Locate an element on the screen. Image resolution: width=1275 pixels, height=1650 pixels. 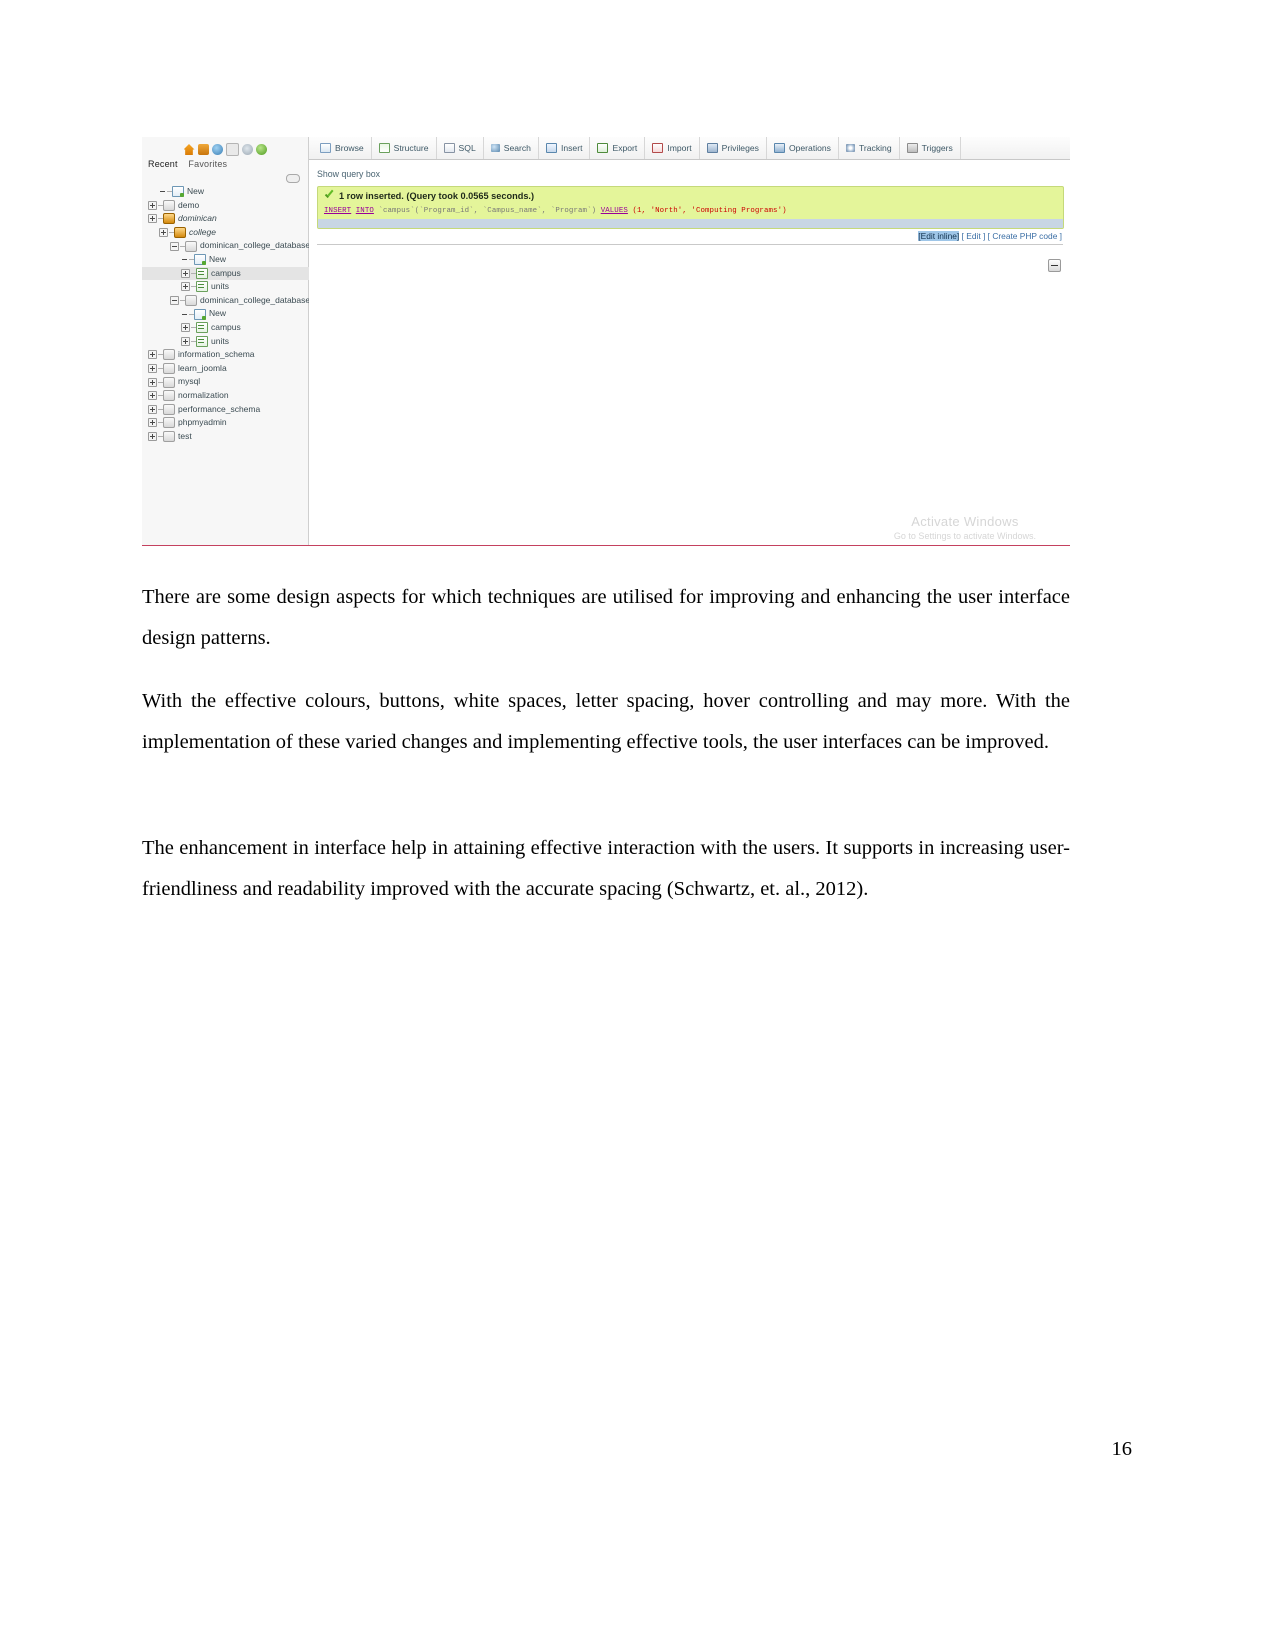
tree-item-test: test is located at coordinates (225, 437).